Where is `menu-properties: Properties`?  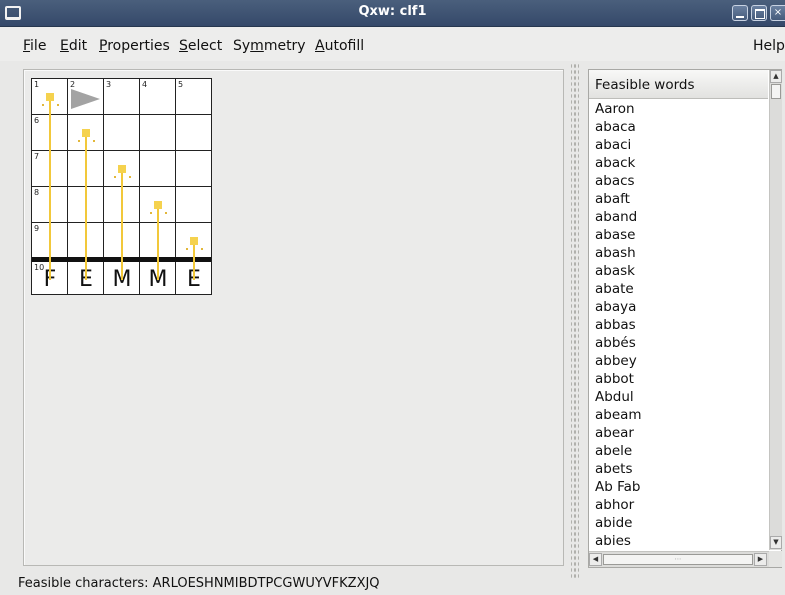 menu-properties: Properties is located at coordinates (134, 46).